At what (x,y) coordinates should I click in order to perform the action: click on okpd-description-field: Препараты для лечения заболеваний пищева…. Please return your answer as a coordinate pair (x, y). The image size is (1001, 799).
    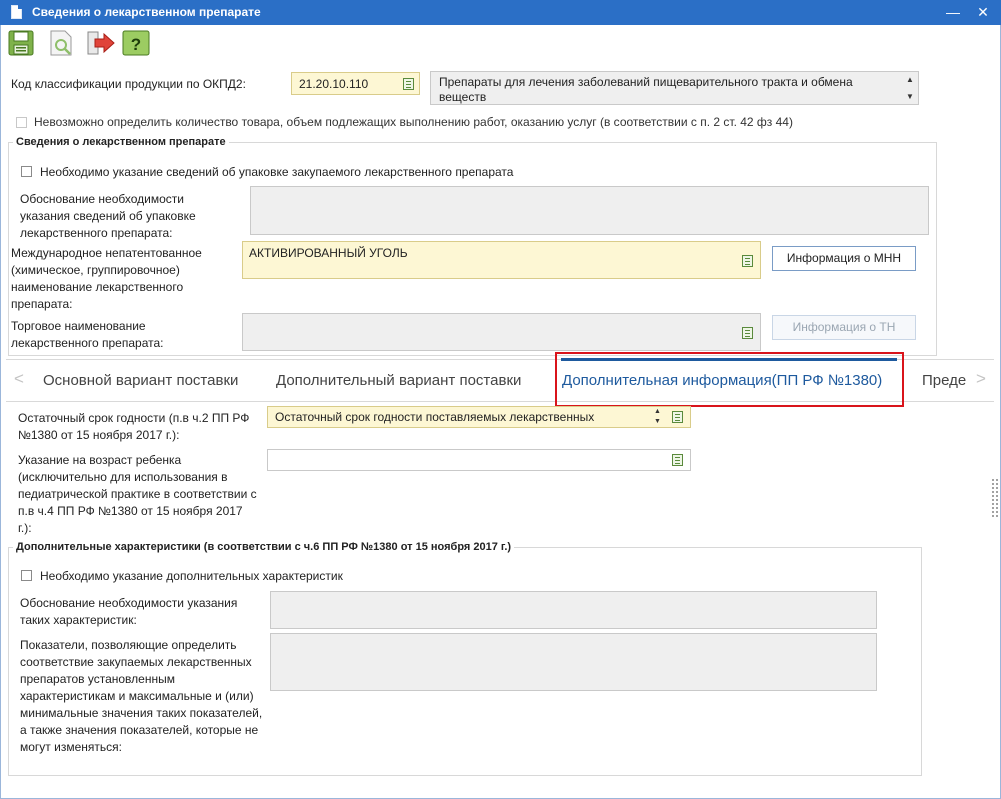
    Looking at the image, I should click on (674, 88).